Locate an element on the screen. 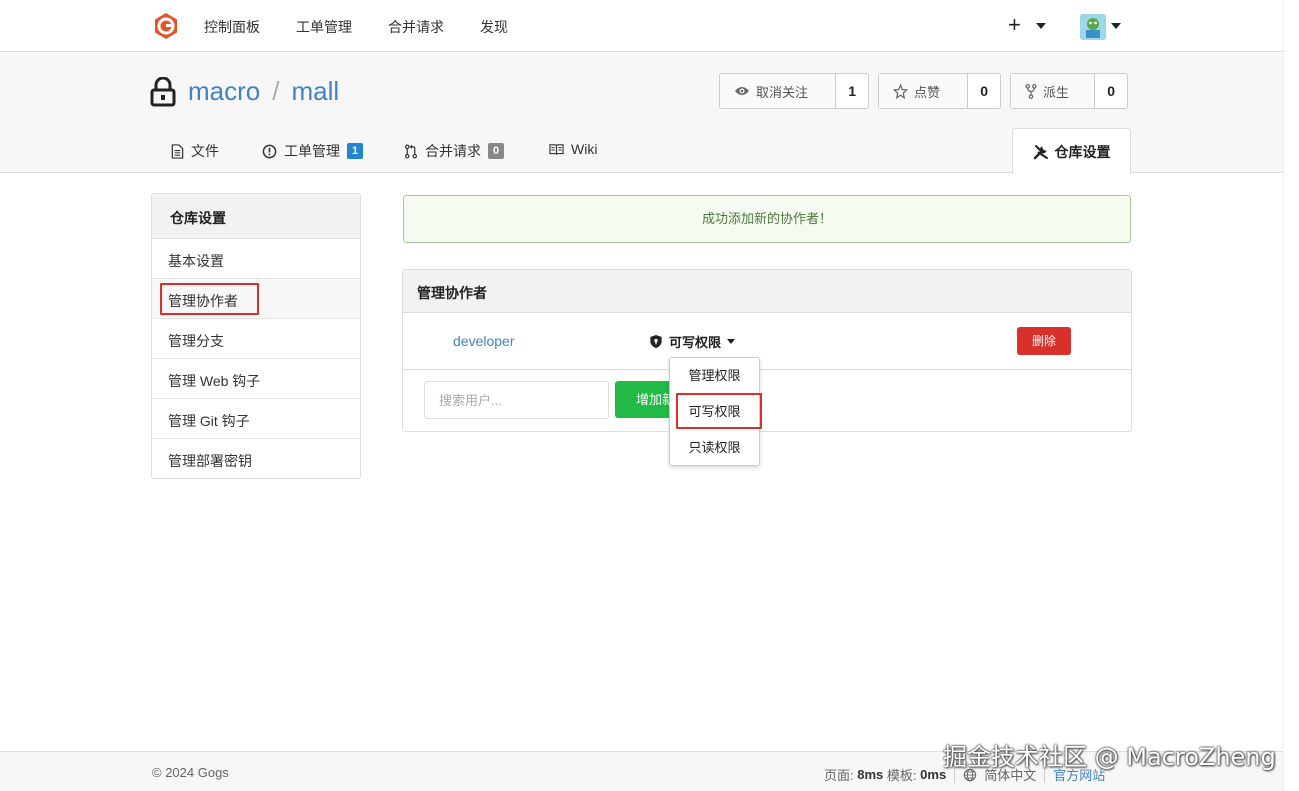 The image size is (1299, 791). tab-wiki: Wiki is located at coordinates (573, 149).